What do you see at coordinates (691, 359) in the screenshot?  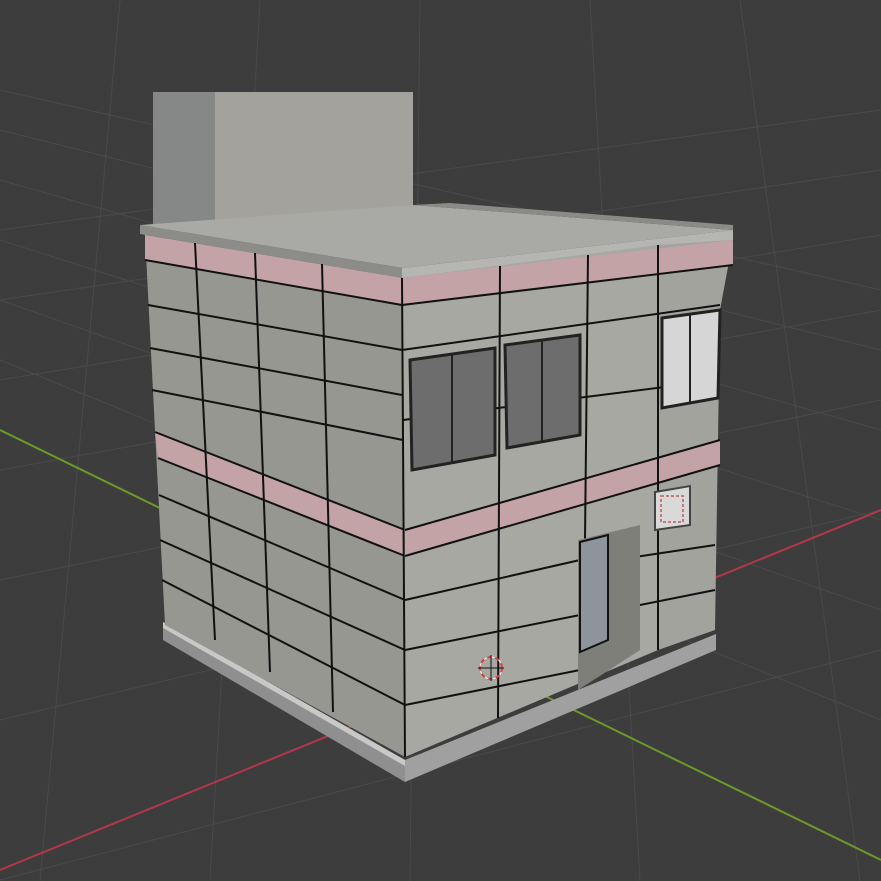 I see `window-right` at bounding box center [691, 359].